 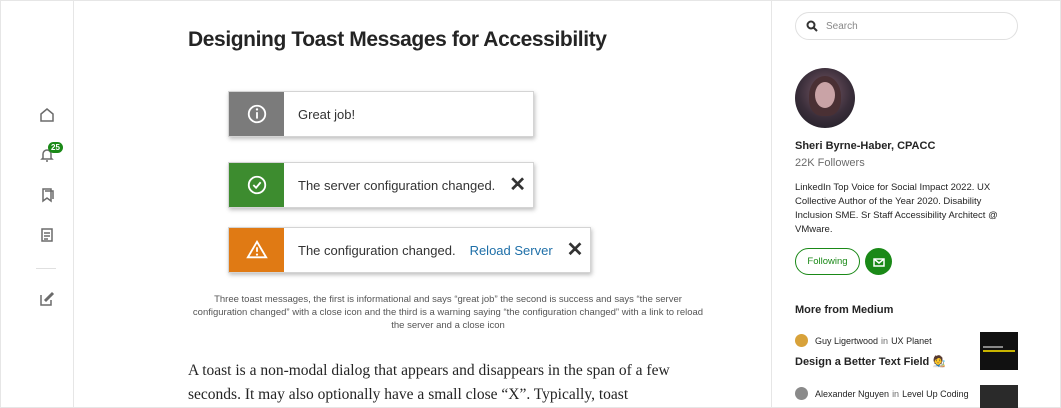 What do you see at coordinates (935, 394) in the screenshot?
I see `rec-publication: Level Up Coding` at bounding box center [935, 394].